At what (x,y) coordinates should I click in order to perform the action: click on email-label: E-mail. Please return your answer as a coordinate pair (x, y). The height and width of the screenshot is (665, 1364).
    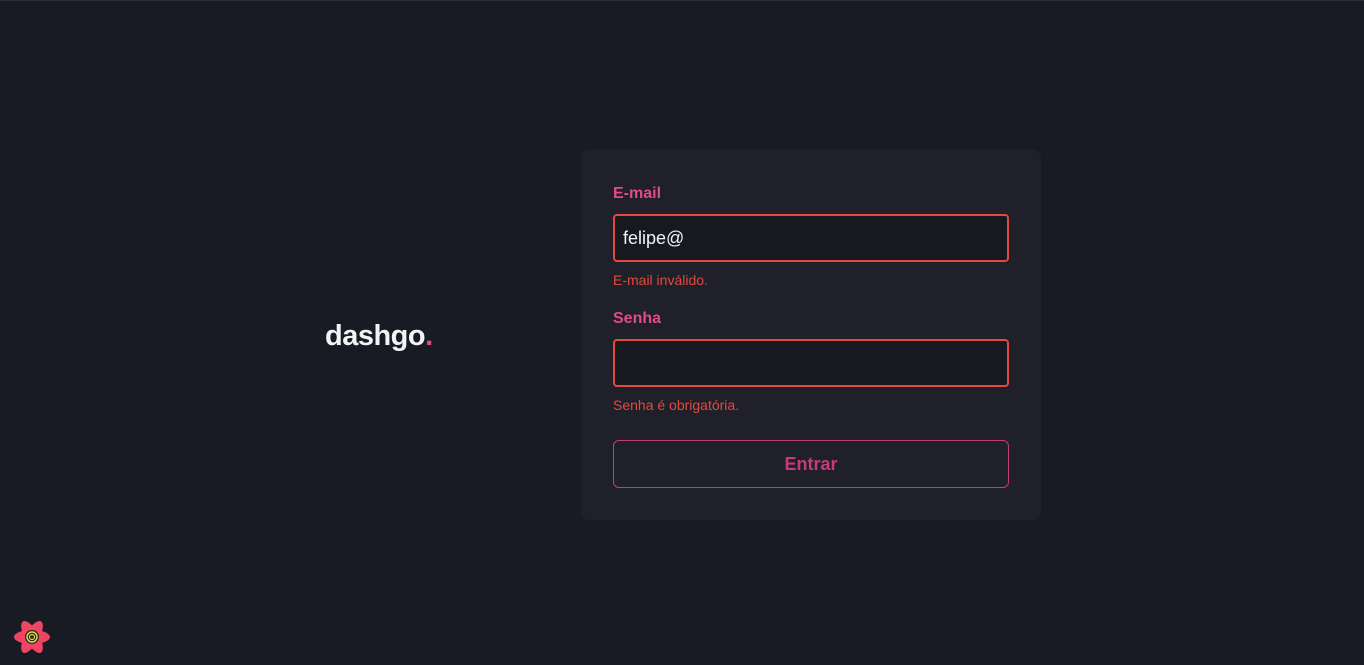
    Looking at the image, I should click on (637, 193).